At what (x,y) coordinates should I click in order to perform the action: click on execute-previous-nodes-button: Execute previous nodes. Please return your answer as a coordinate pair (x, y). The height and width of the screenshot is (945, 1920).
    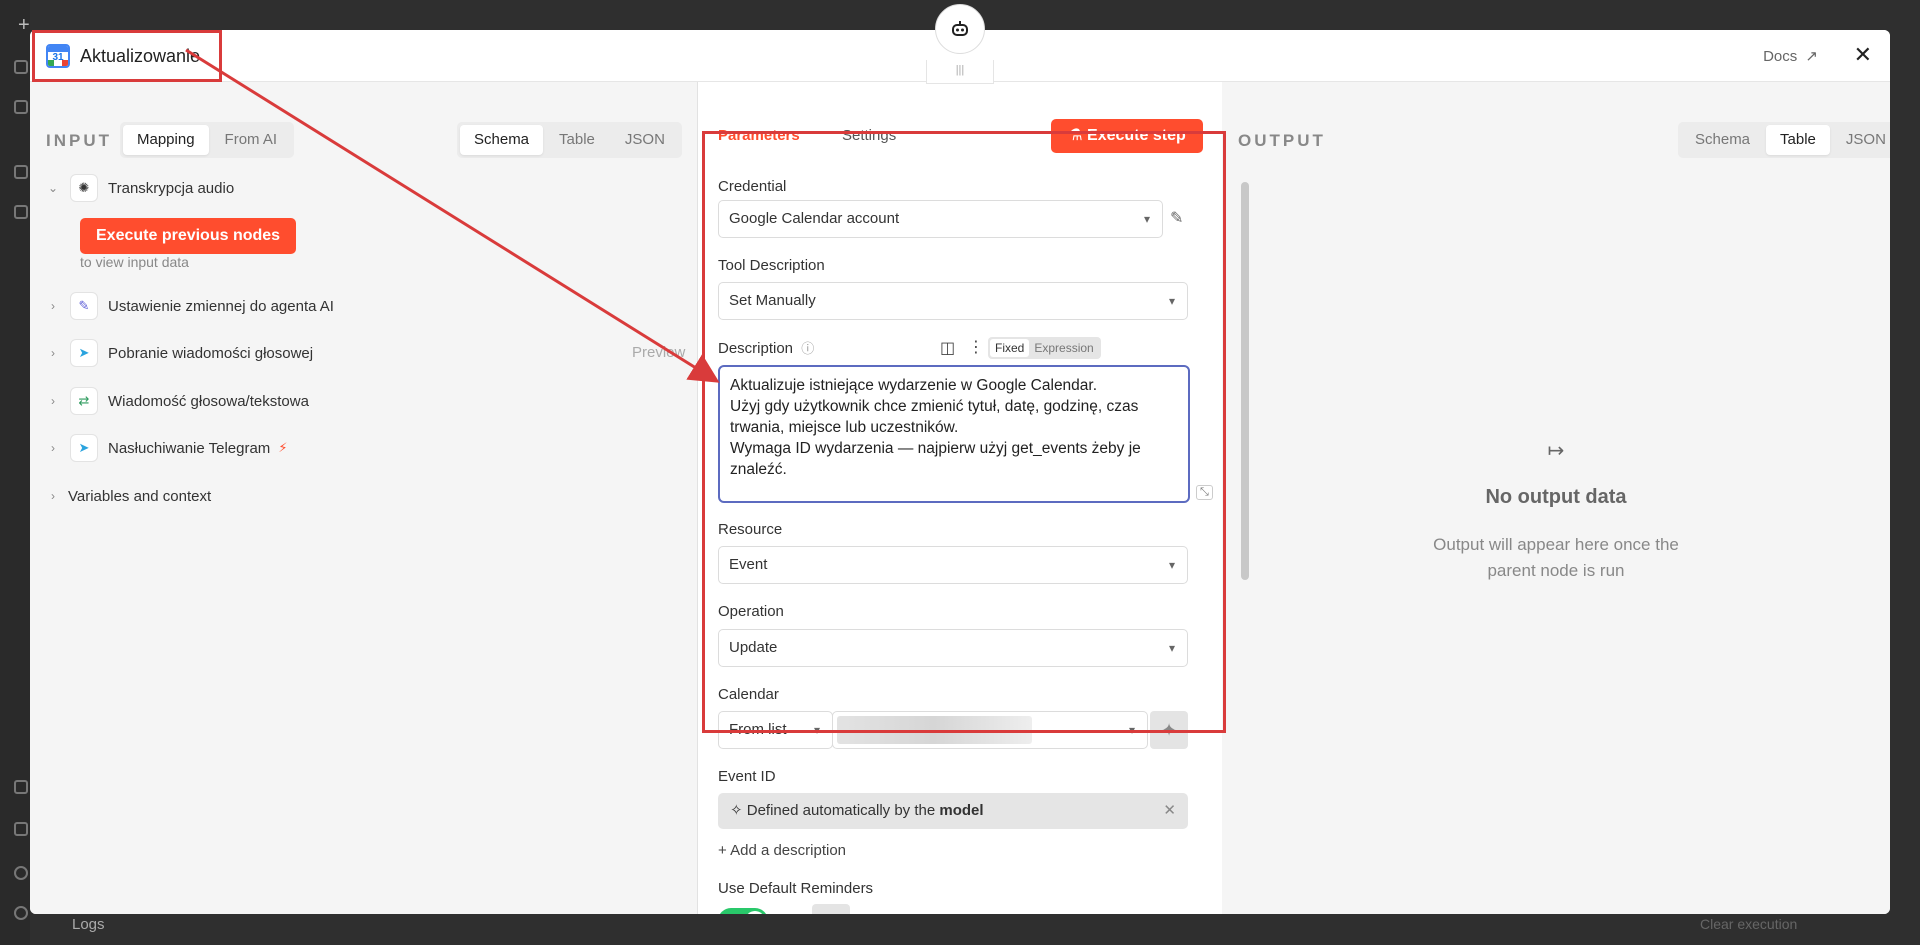
    Looking at the image, I should click on (188, 236).